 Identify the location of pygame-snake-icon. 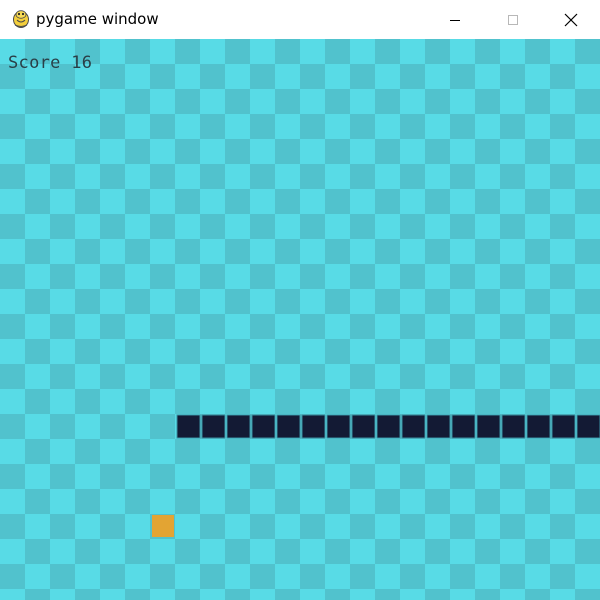
(21, 19).